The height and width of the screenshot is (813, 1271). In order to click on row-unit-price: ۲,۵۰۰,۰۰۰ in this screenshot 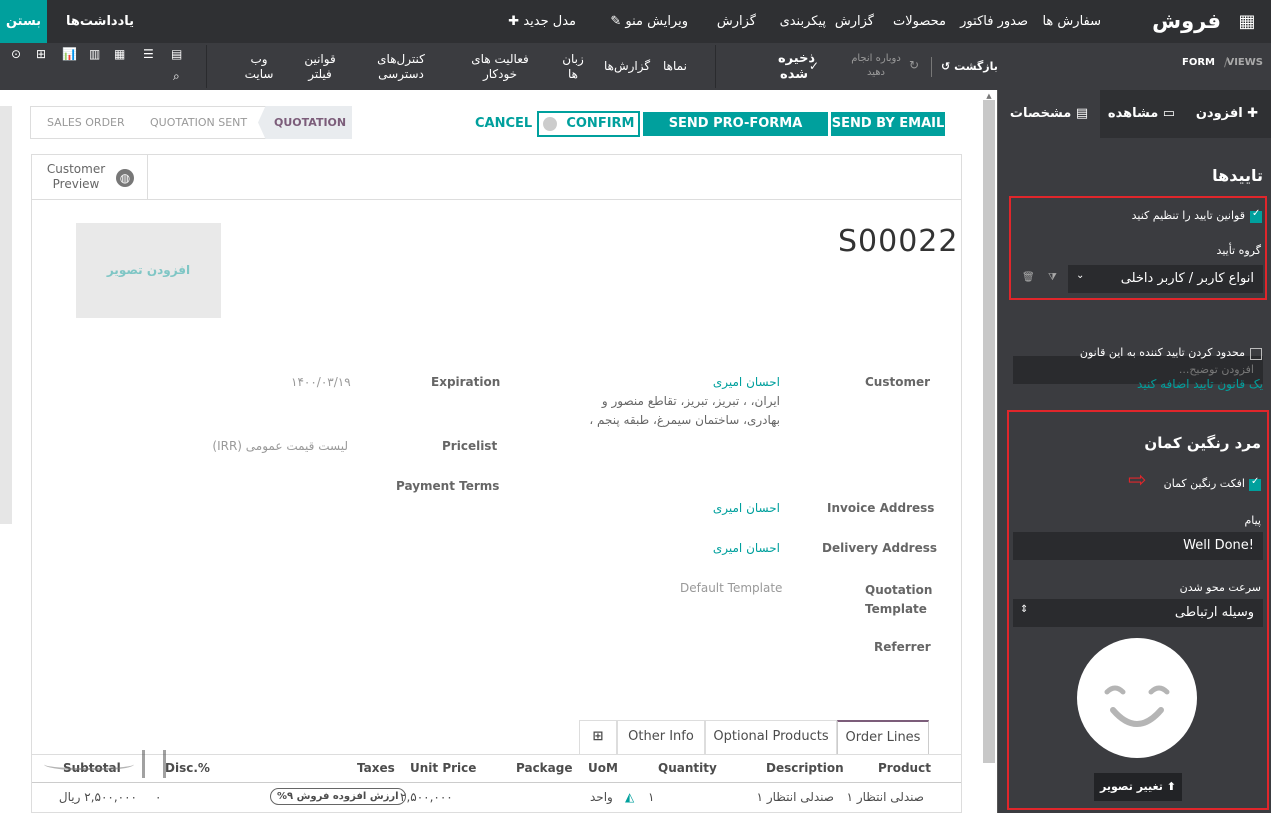, I will do `click(426, 797)`.